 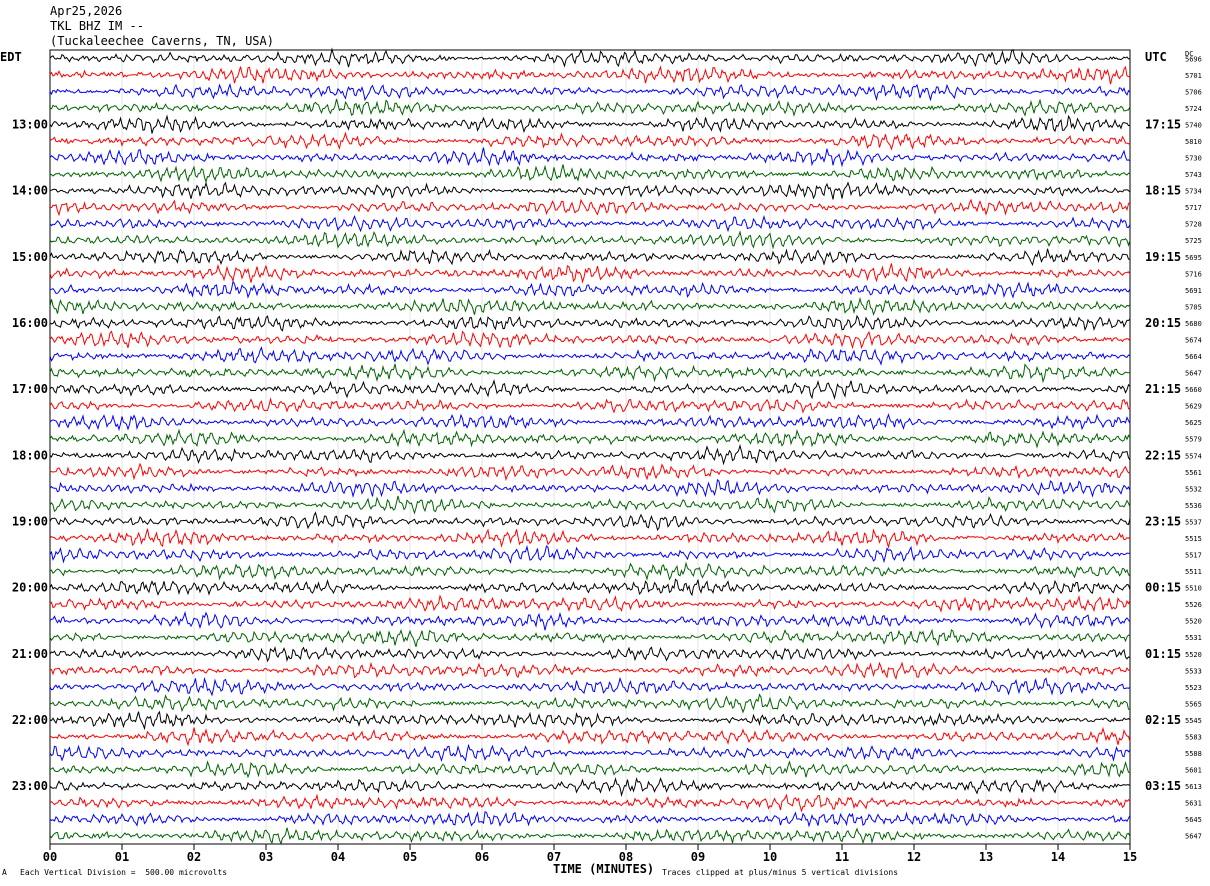 I want to click on dc-offset-label: 5691, so click(x=1193, y=291).